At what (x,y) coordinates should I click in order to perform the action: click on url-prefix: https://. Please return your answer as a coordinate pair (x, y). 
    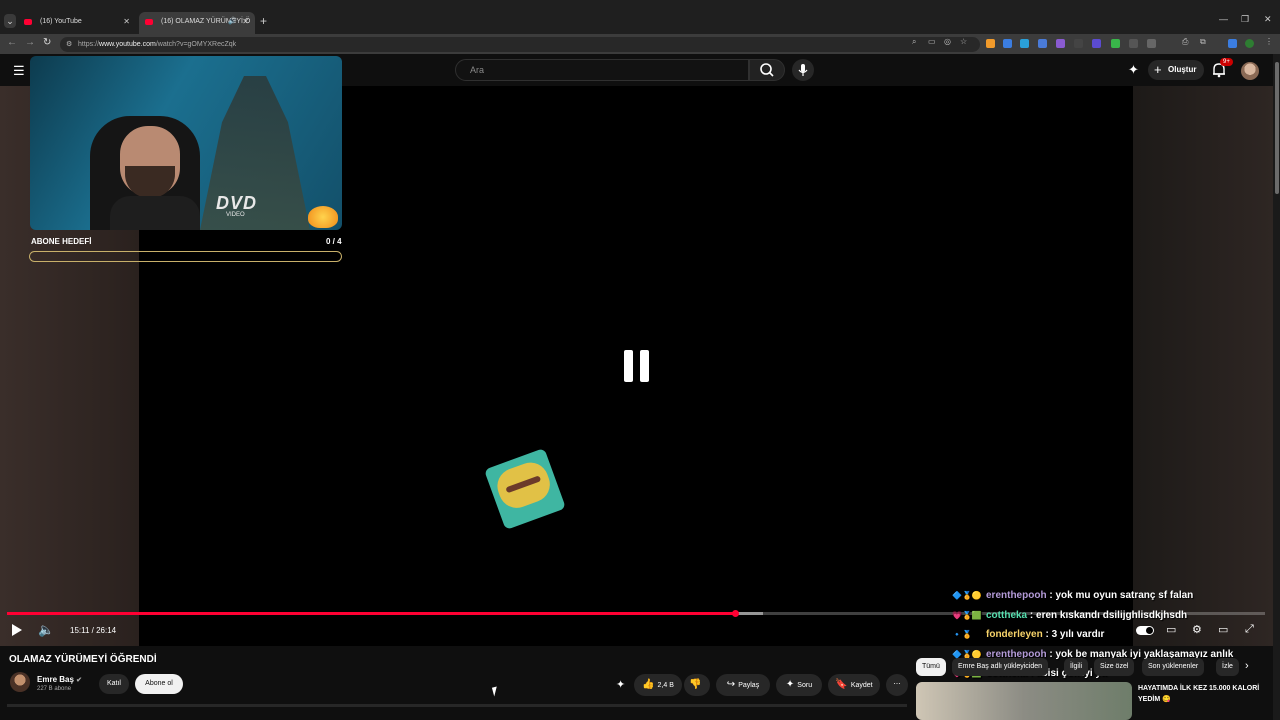
    Looking at the image, I should click on (89, 44).